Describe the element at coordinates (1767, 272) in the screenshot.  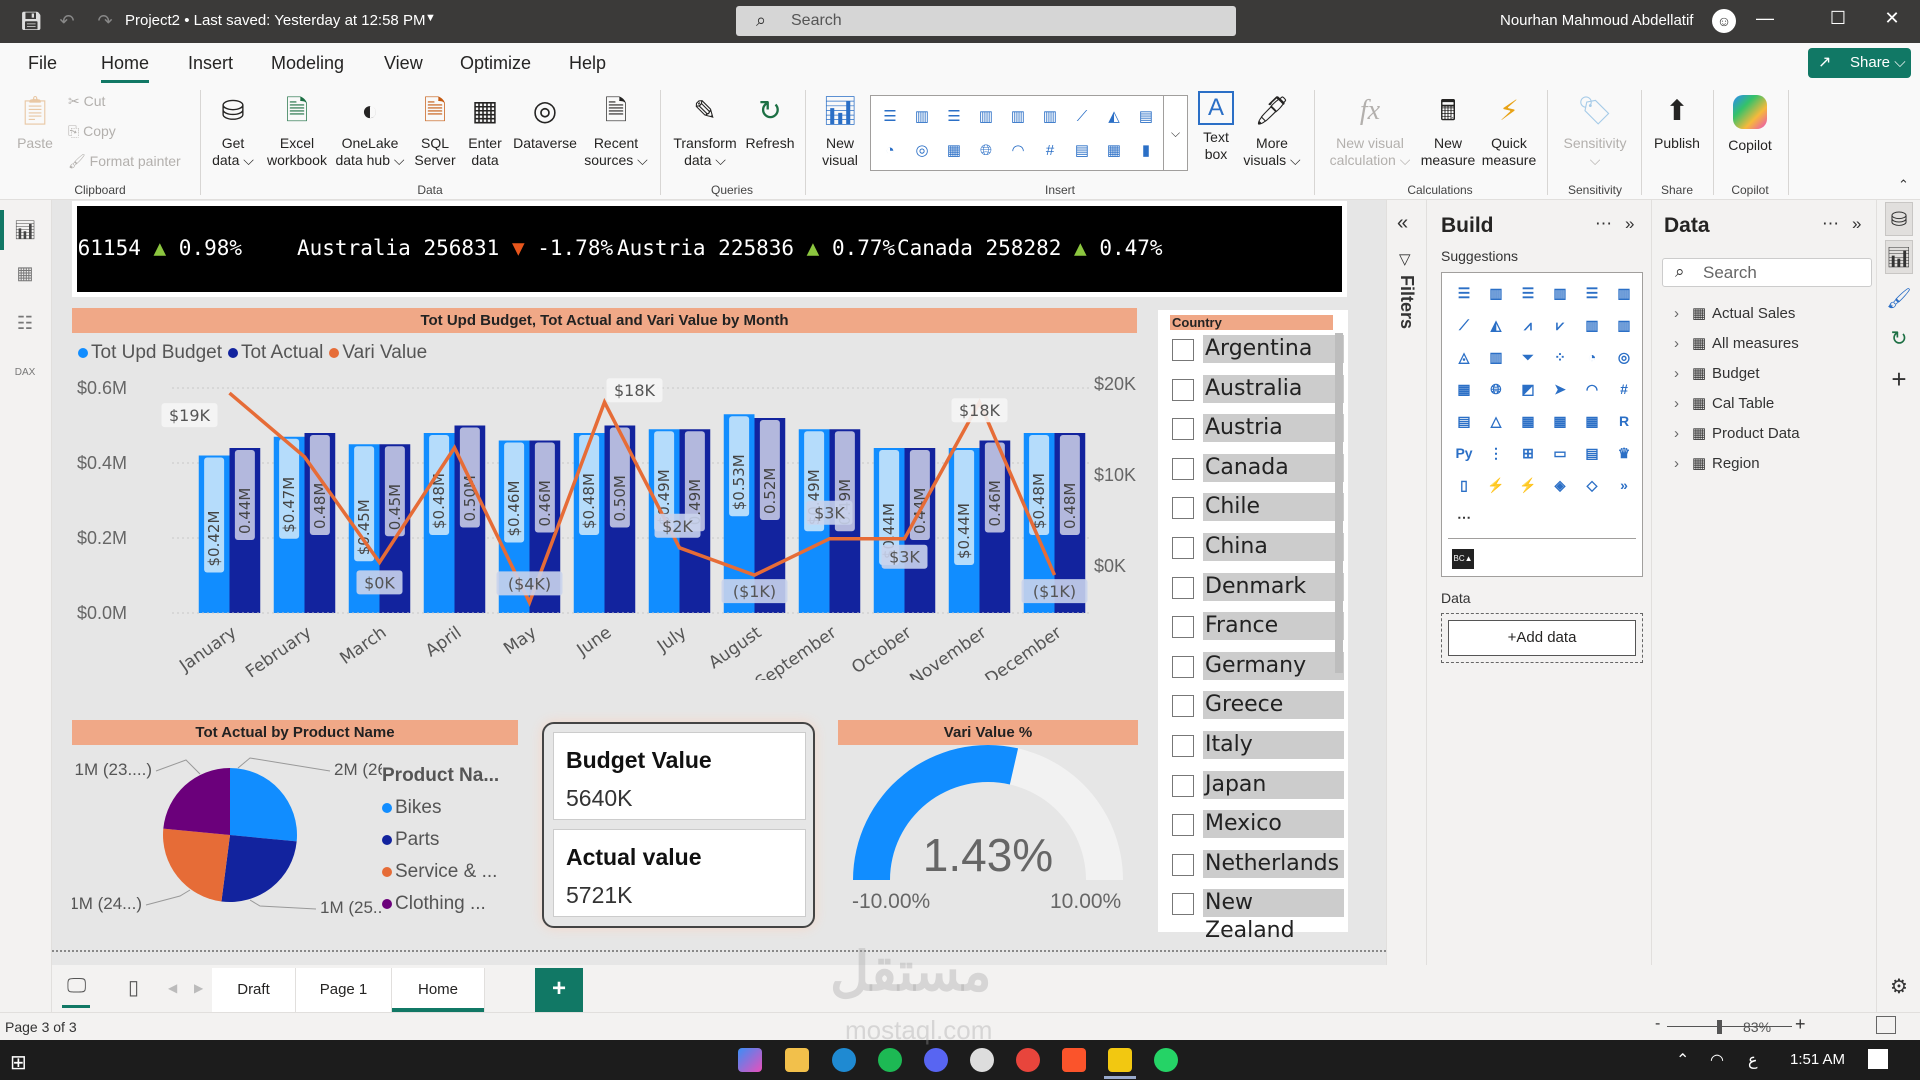
I see `data-search-input: ⌕ Search` at that location.